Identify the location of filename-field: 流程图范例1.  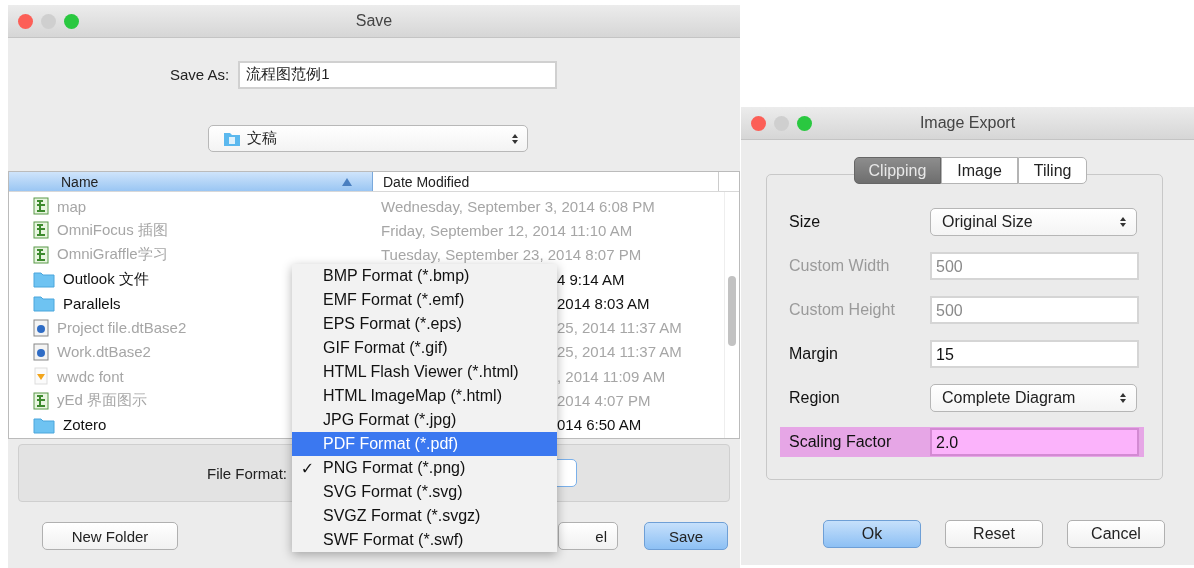
(398, 74).